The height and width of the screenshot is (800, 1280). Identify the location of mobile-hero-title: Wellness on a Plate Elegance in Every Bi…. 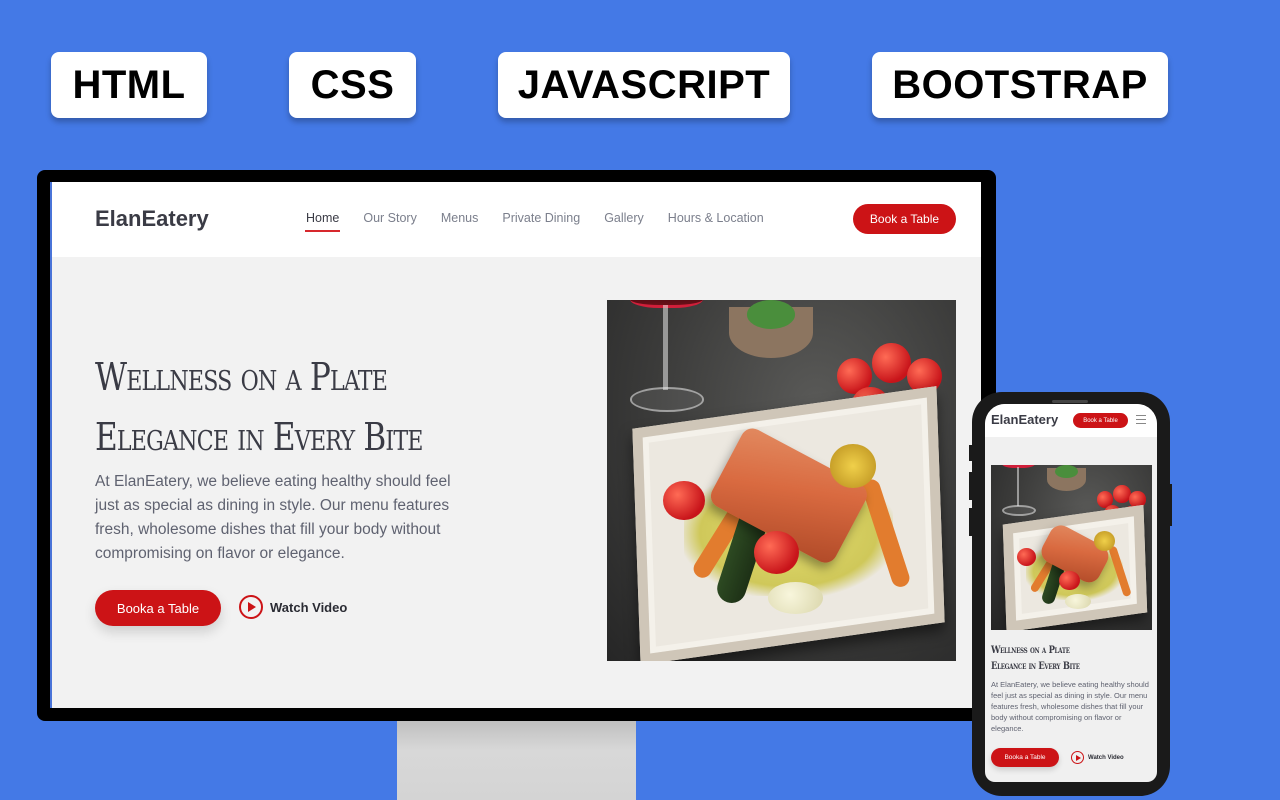
(1035, 658).